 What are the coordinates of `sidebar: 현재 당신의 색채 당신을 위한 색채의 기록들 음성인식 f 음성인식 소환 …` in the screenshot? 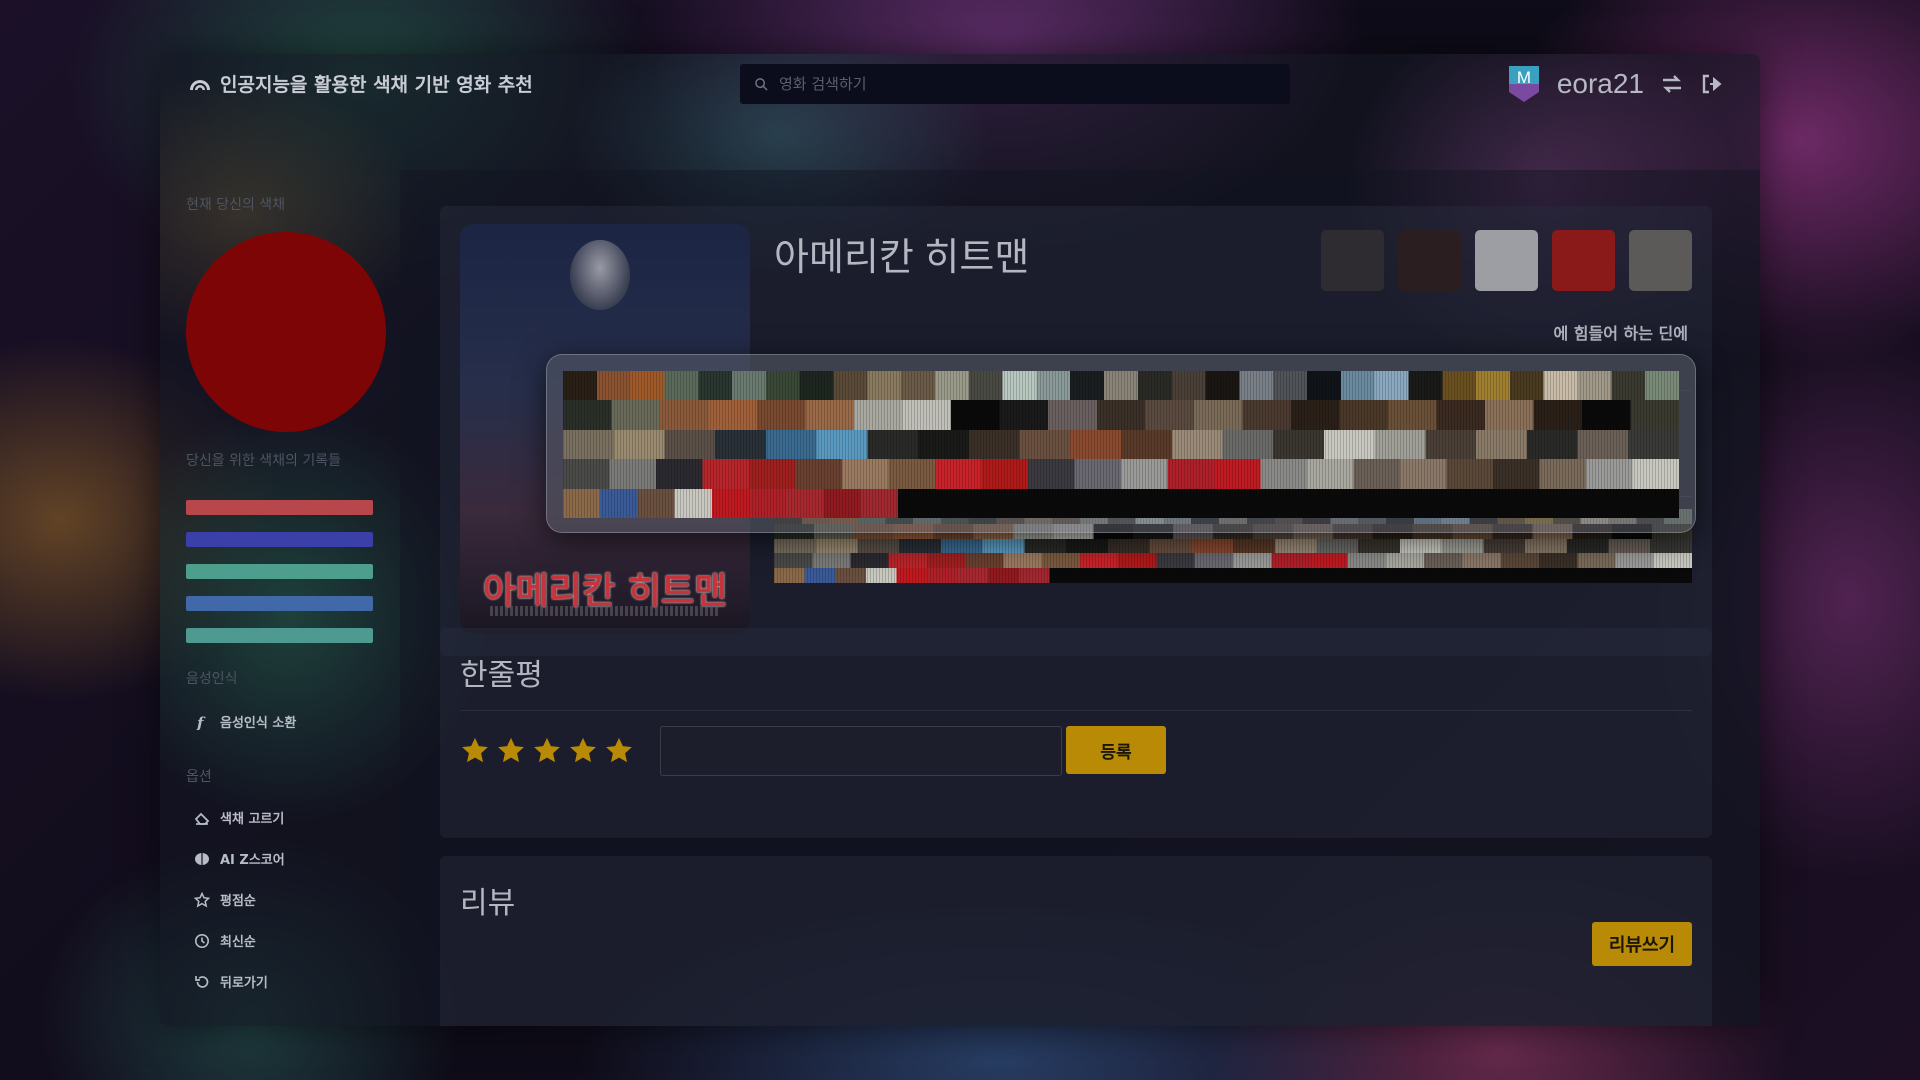 It's located at (280, 569).